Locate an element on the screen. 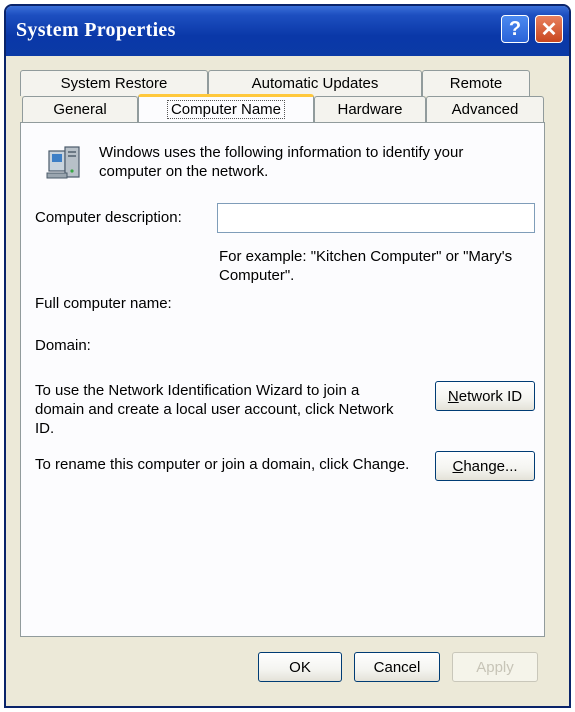  network-id-button-label: Network ID is located at coordinates (485, 396).